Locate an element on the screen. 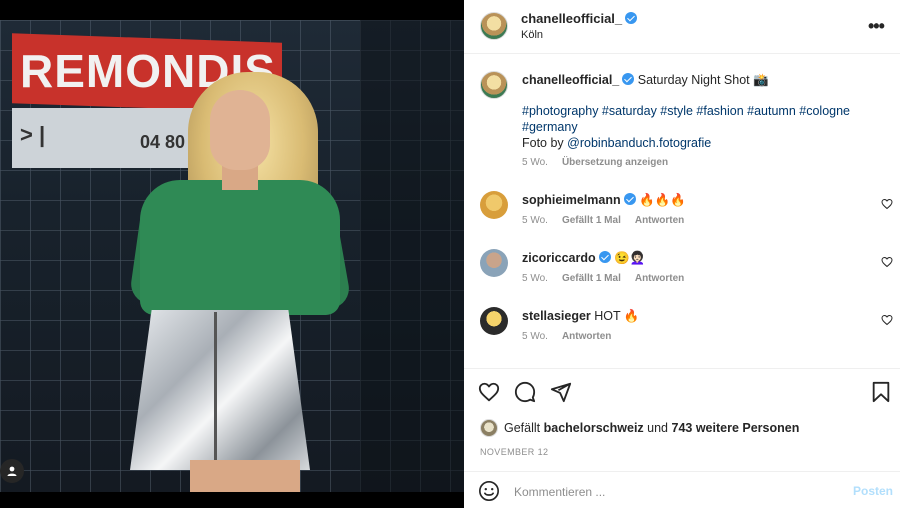 This screenshot has height=508, width=900. caption-avatar is located at coordinates (494, 85).